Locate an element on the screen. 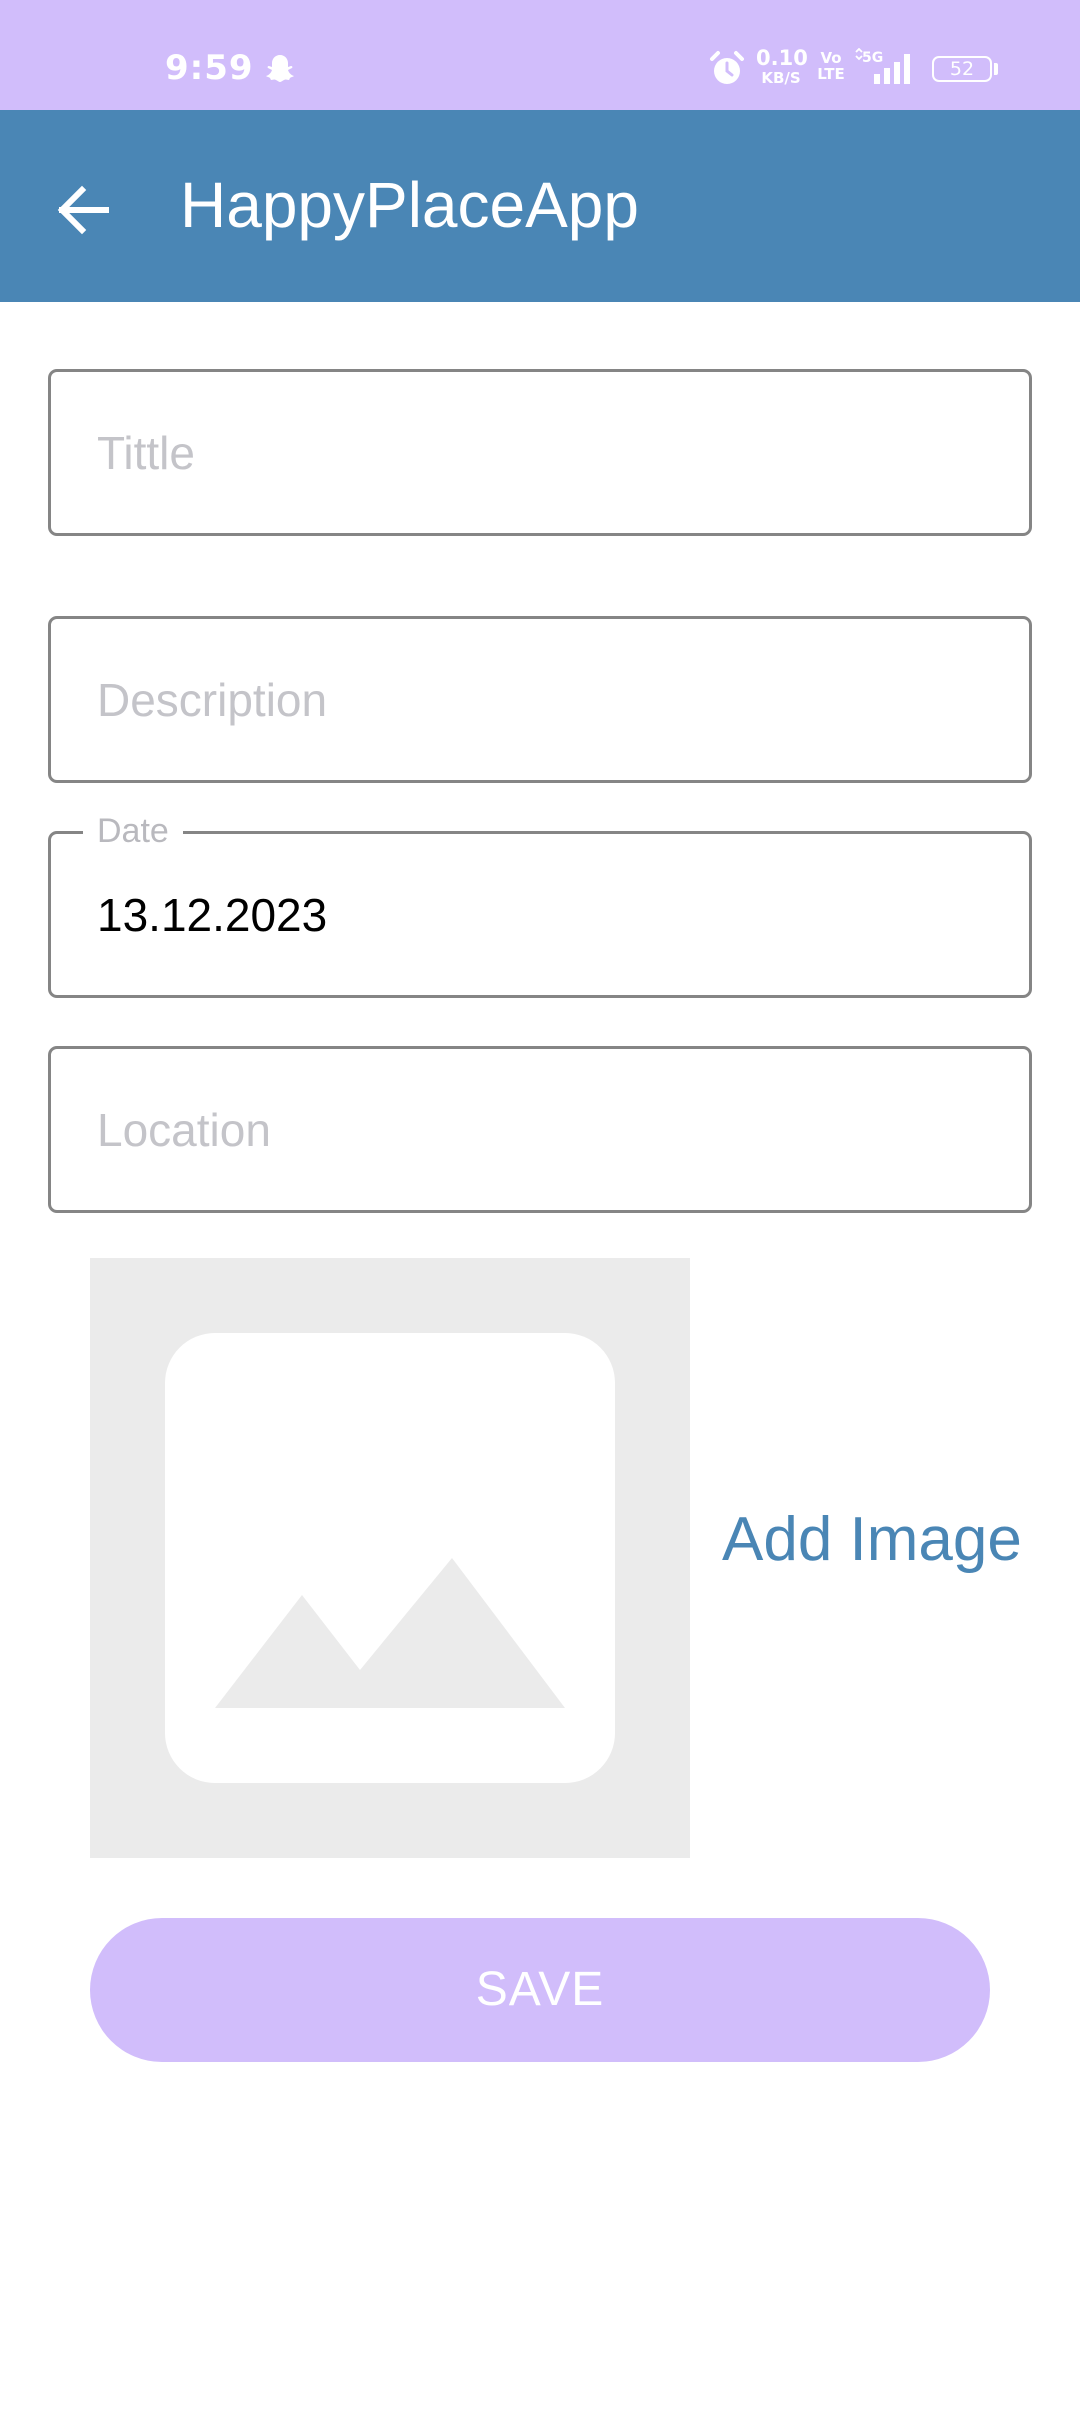 The width and height of the screenshot is (1080, 2412). description-field is located at coordinates (540, 699).